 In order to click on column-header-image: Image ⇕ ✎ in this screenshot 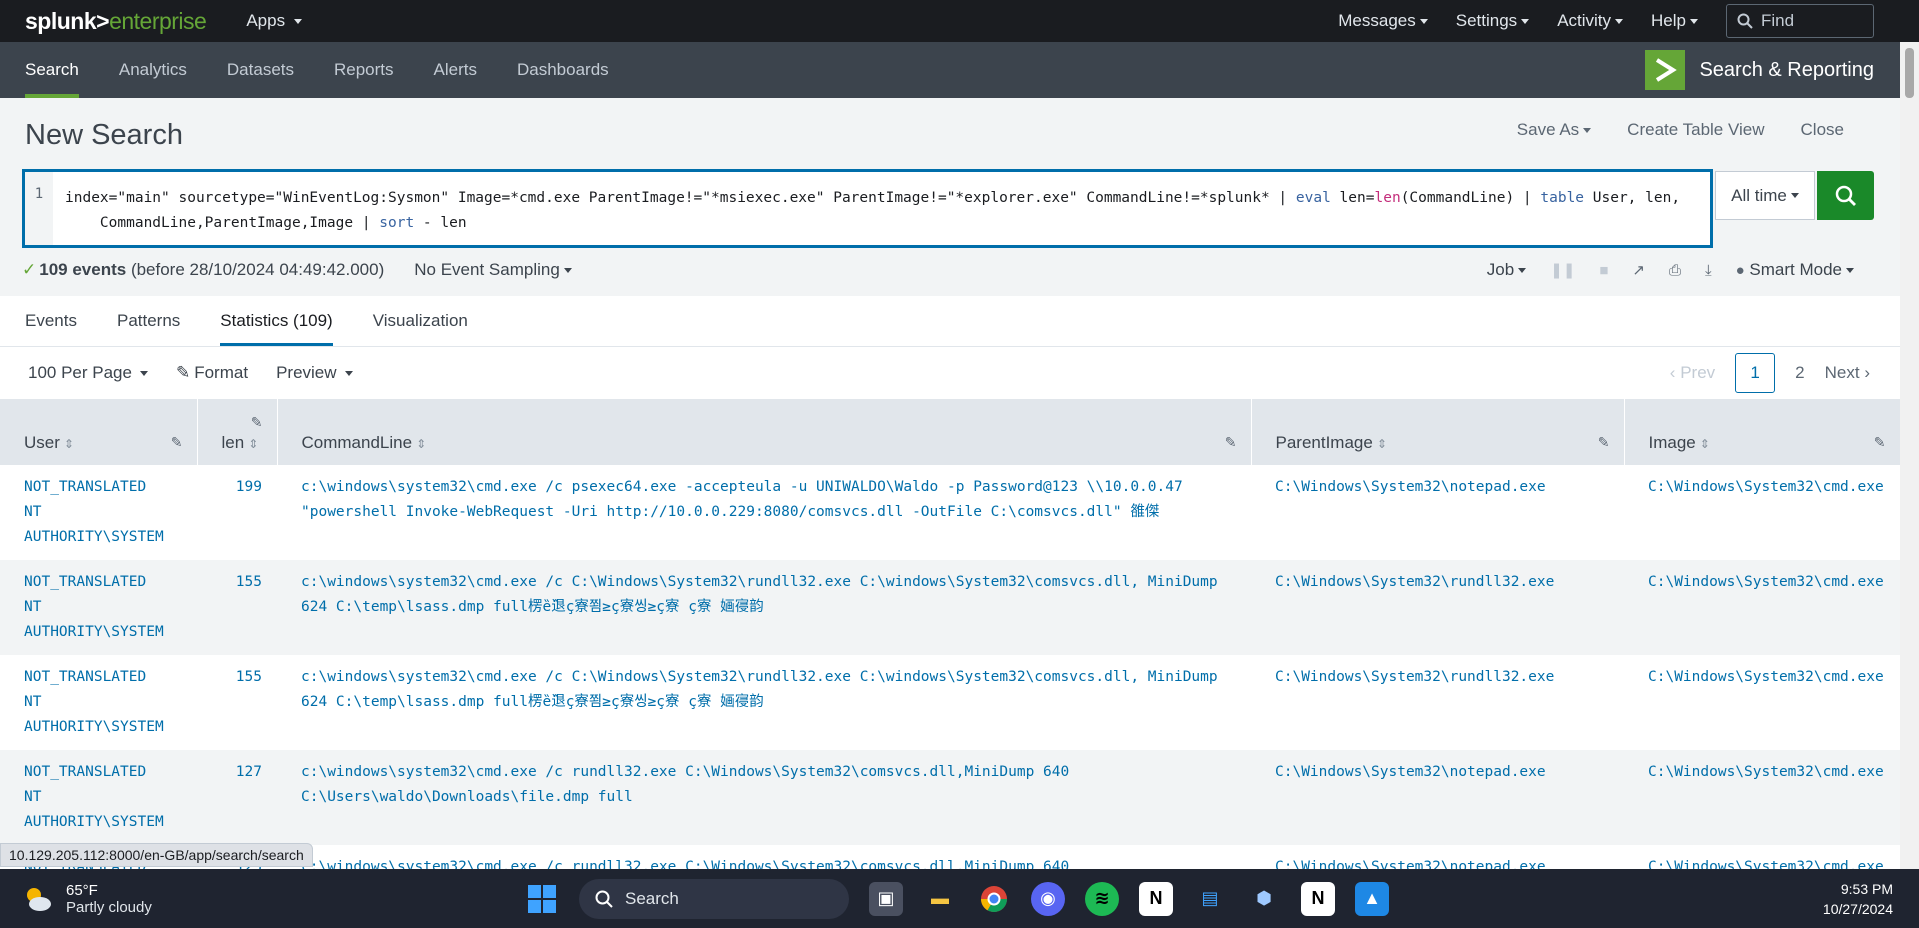, I will do `click(1762, 432)`.